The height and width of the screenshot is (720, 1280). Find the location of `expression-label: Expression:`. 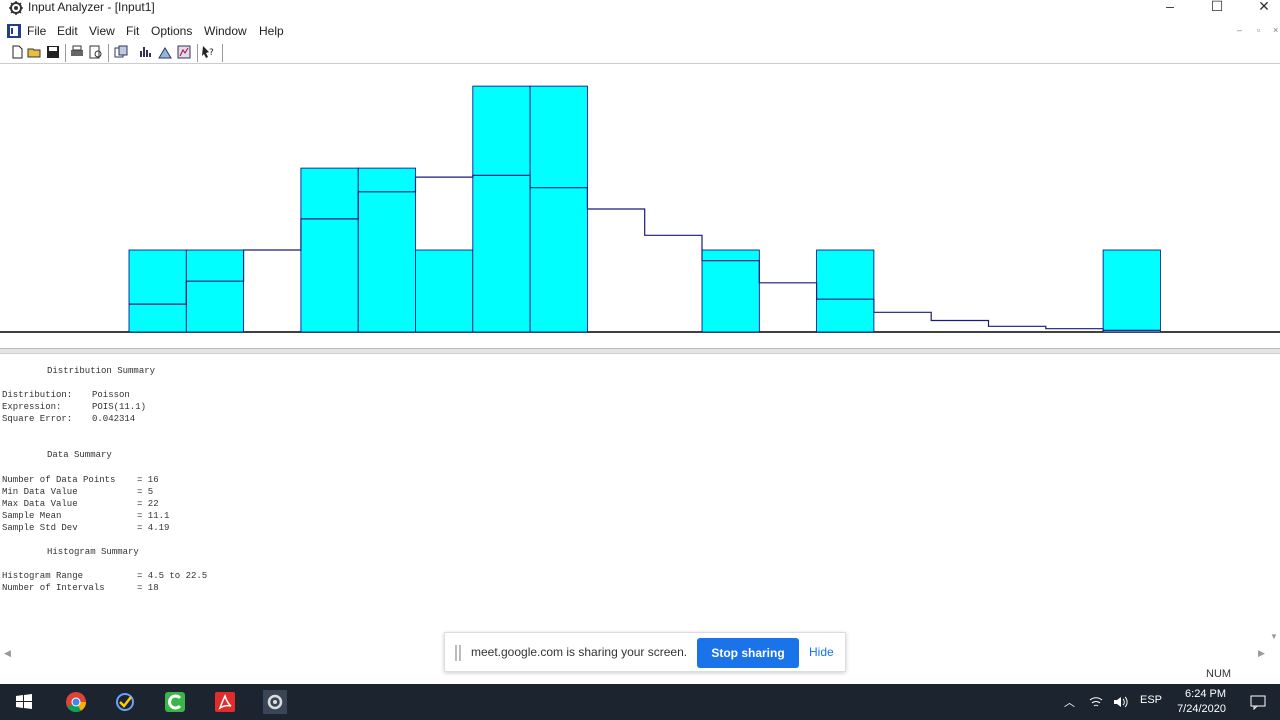

expression-label: Expression: is located at coordinates (32, 407).